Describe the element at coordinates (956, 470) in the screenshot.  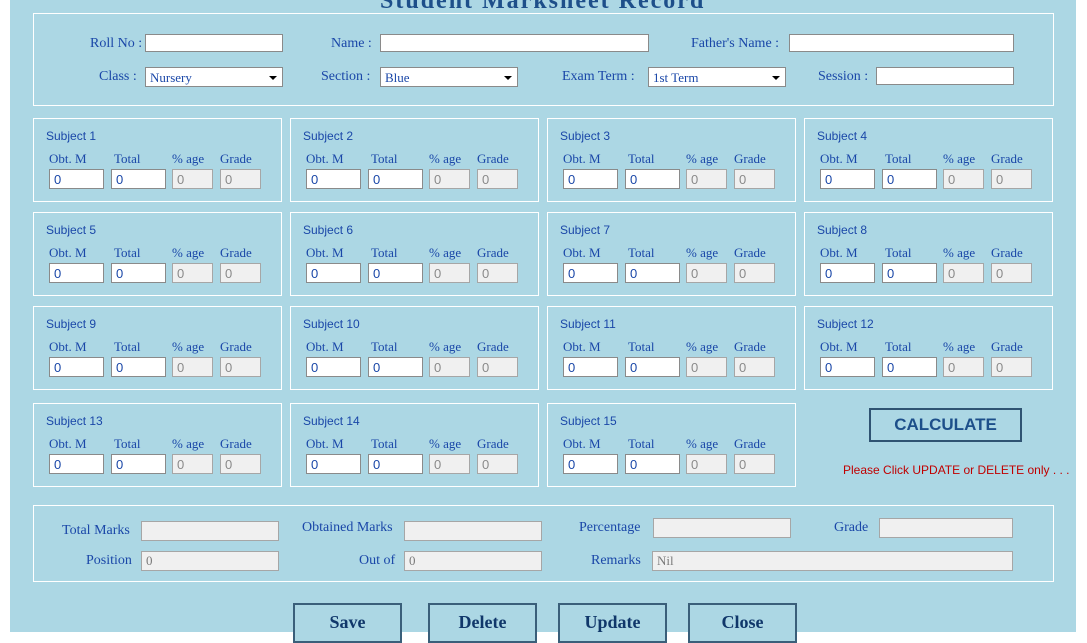
I see `notice-text: Please Click UPDATE or DELETE only . . .` at that location.